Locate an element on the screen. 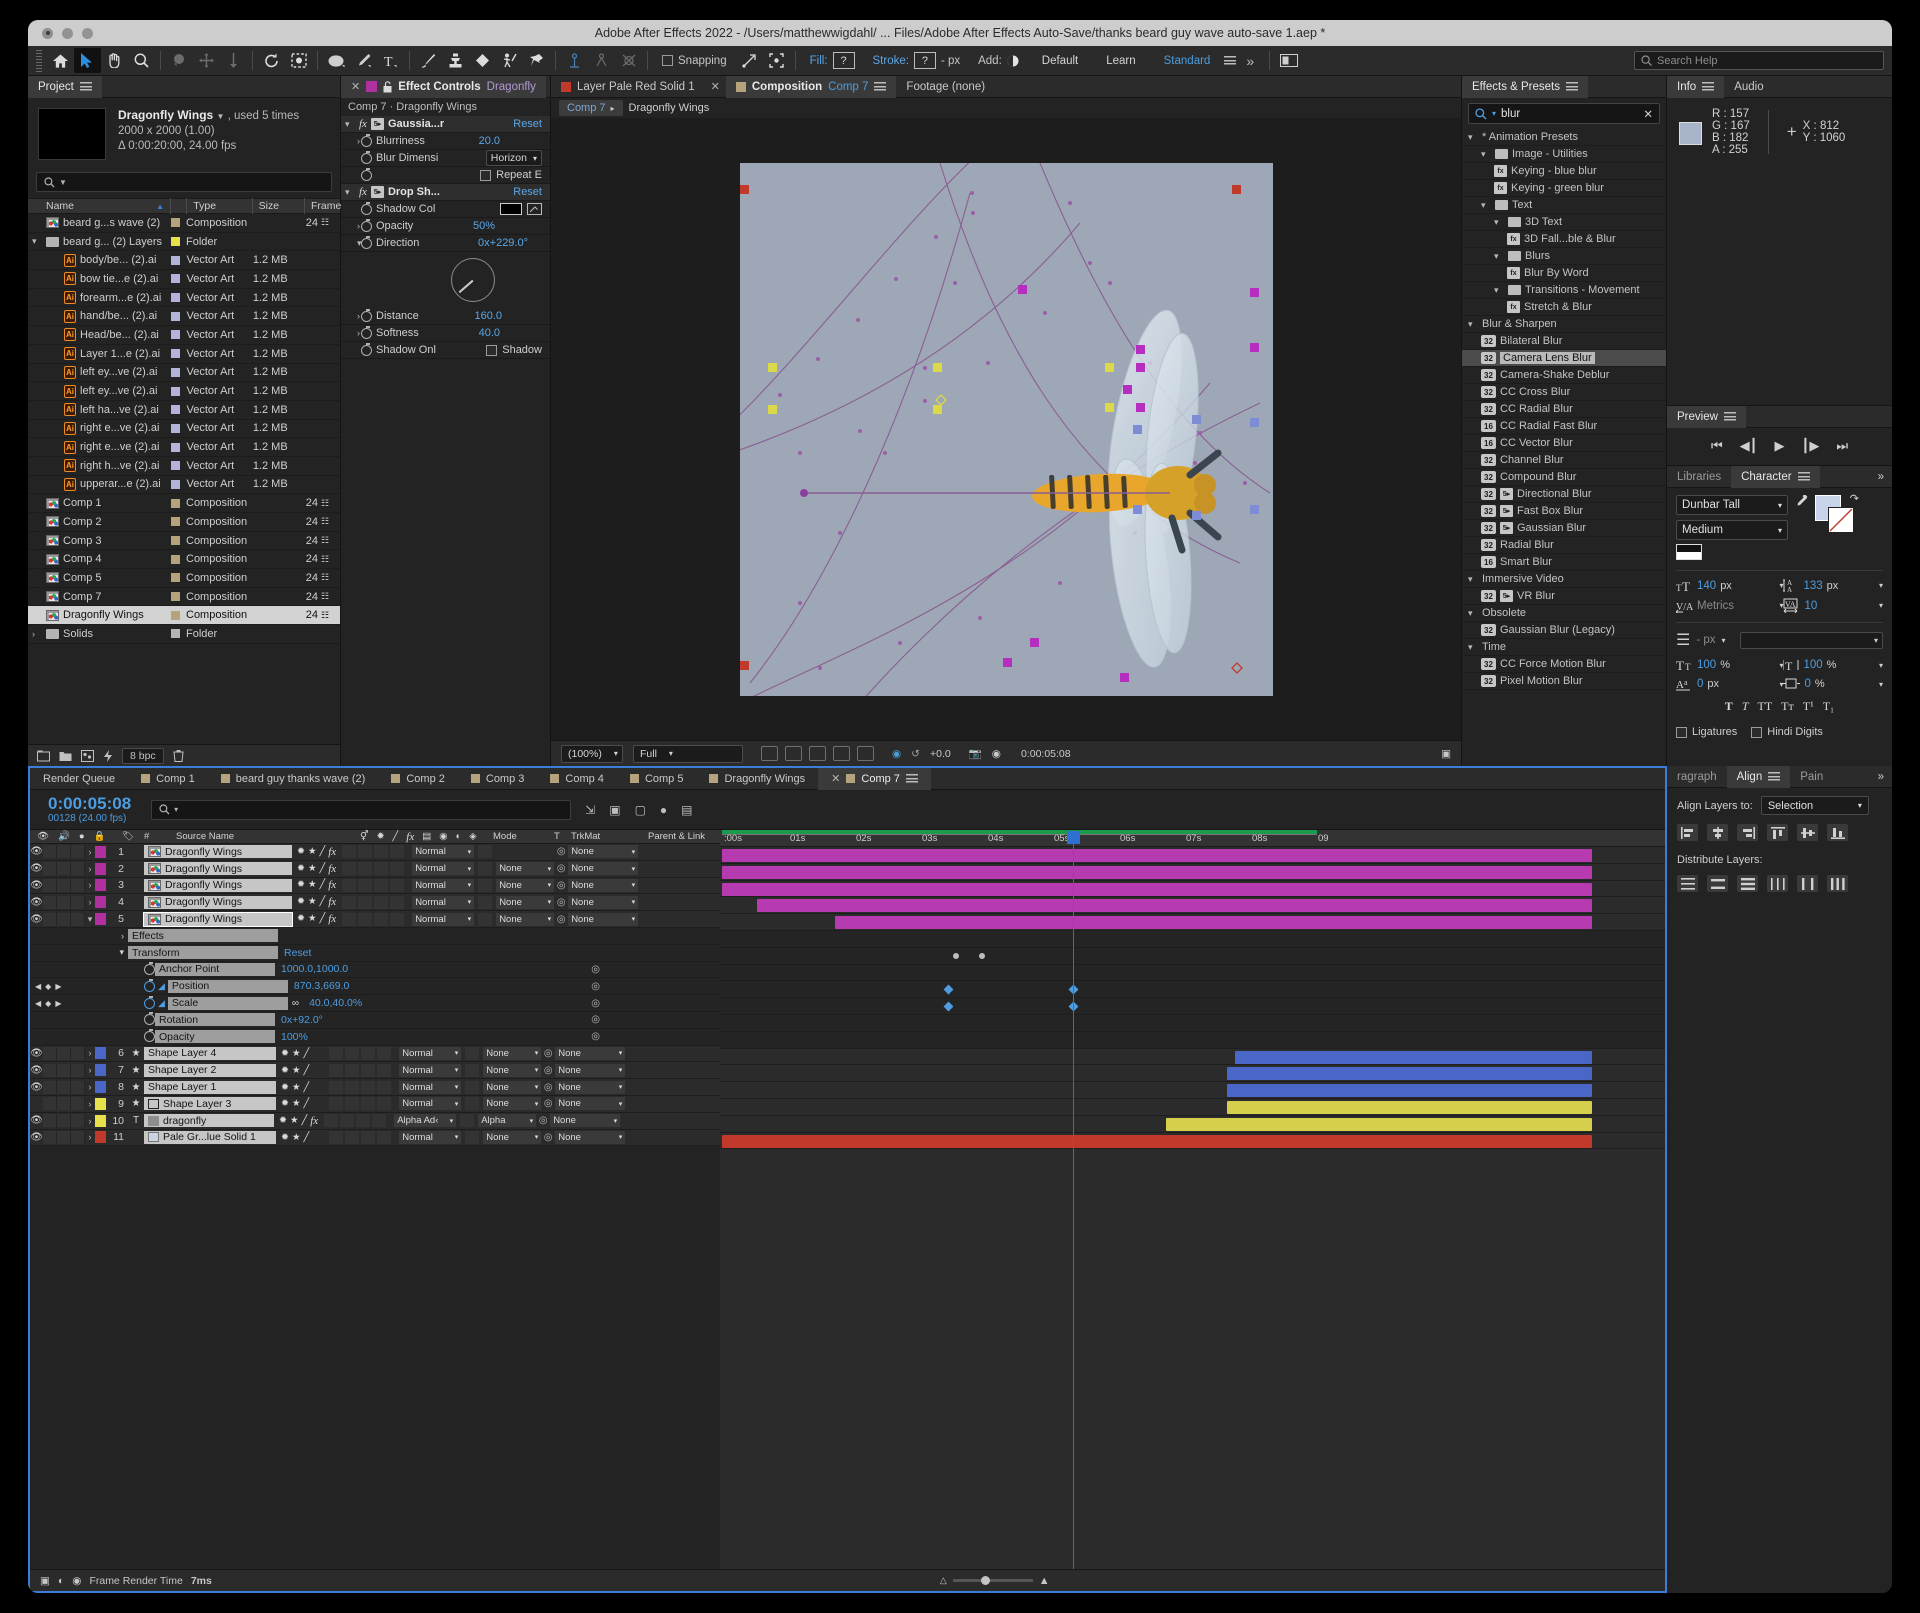 This screenshot has height=1613, width=1920. tab-audio: Audio is located at coordinates (1748, 87).